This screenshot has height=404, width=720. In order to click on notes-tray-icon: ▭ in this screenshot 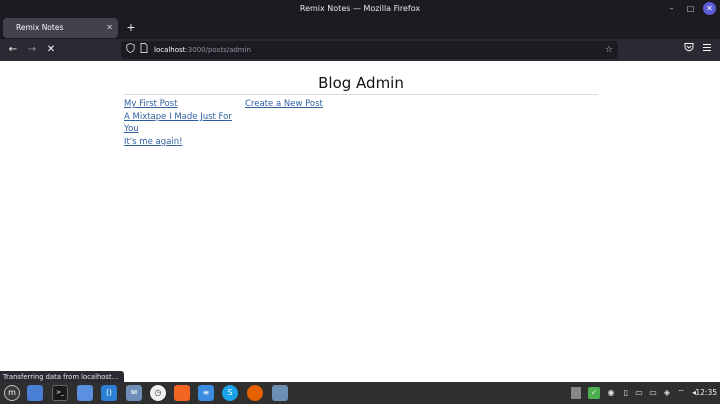, I will do `click(639, 393)`.